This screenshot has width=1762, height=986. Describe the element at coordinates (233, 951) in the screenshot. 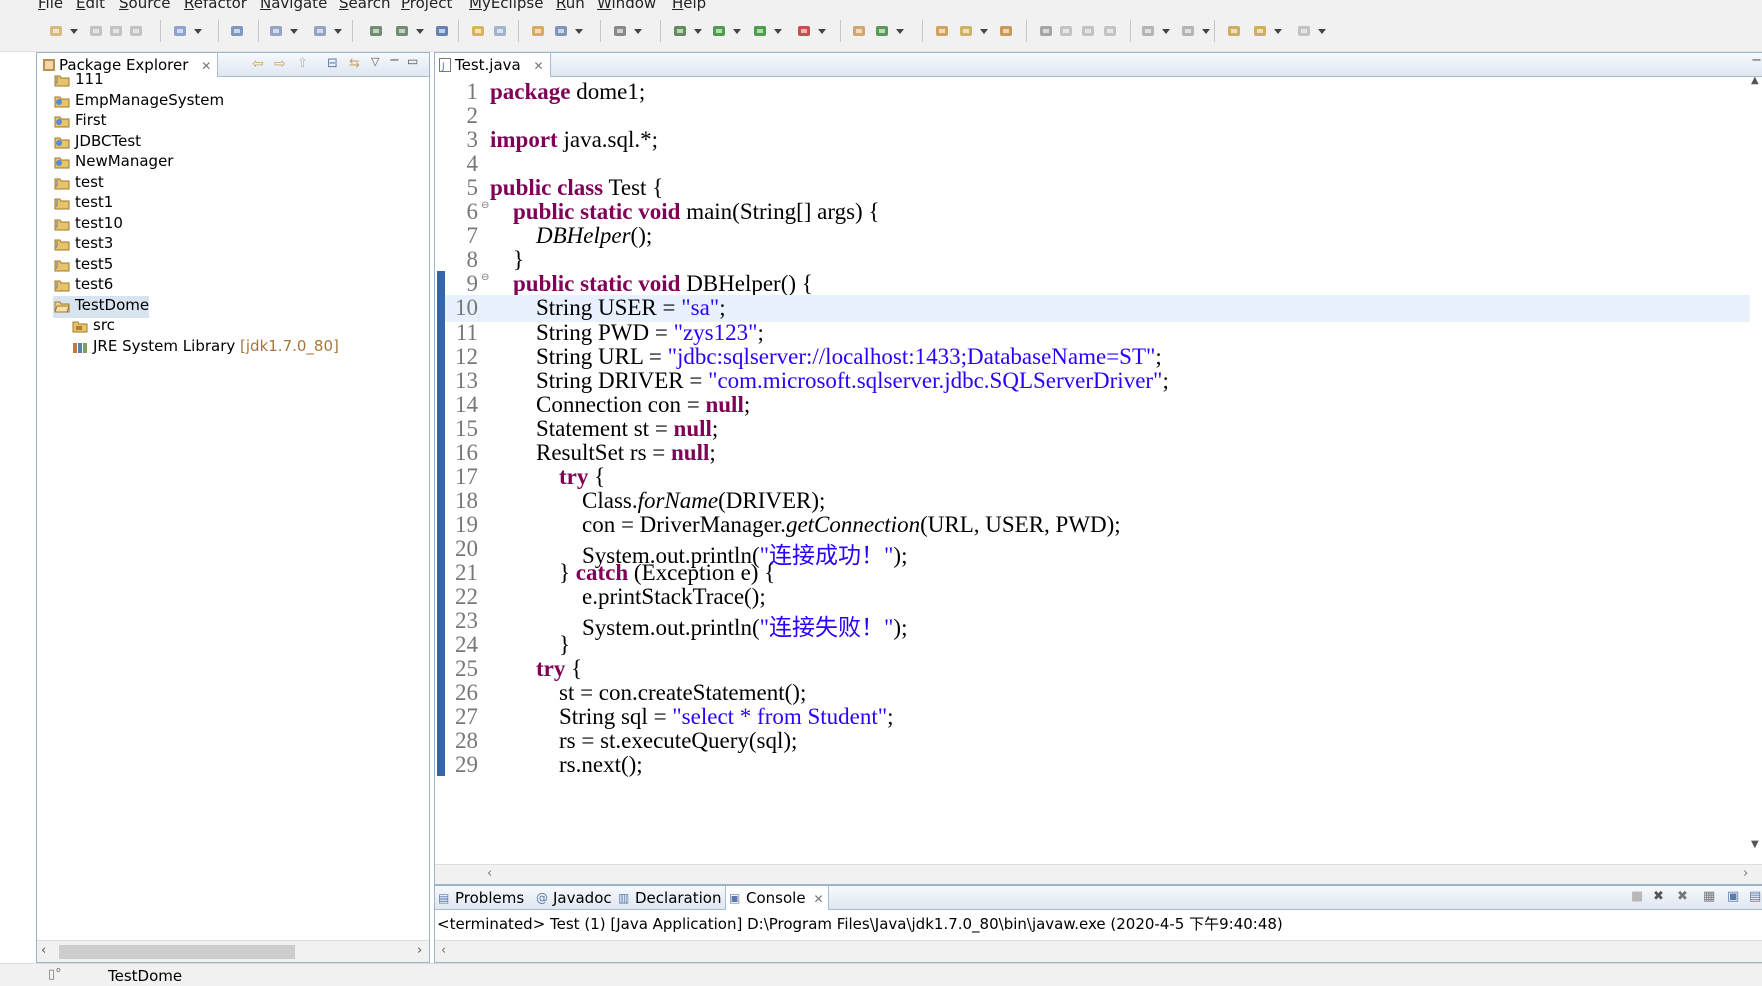

I see `explorer-horizontal-scrollbar: ‹ ›` at that location.